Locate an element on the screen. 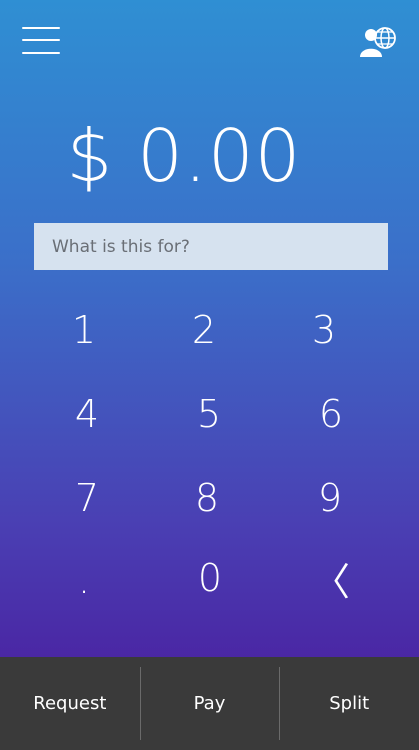 This screenshot has width=419, height=750. key-8: 8 is located at coordinates (207, 498).